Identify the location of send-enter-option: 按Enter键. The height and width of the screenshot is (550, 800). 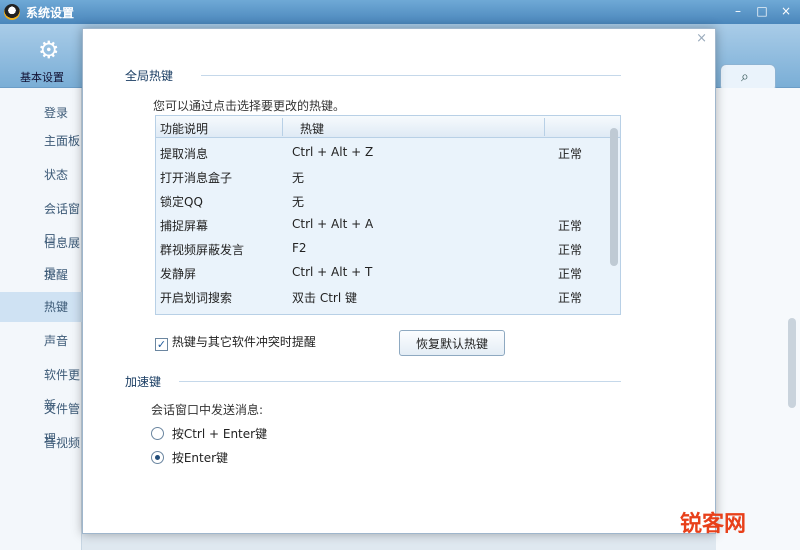
(189, 457).